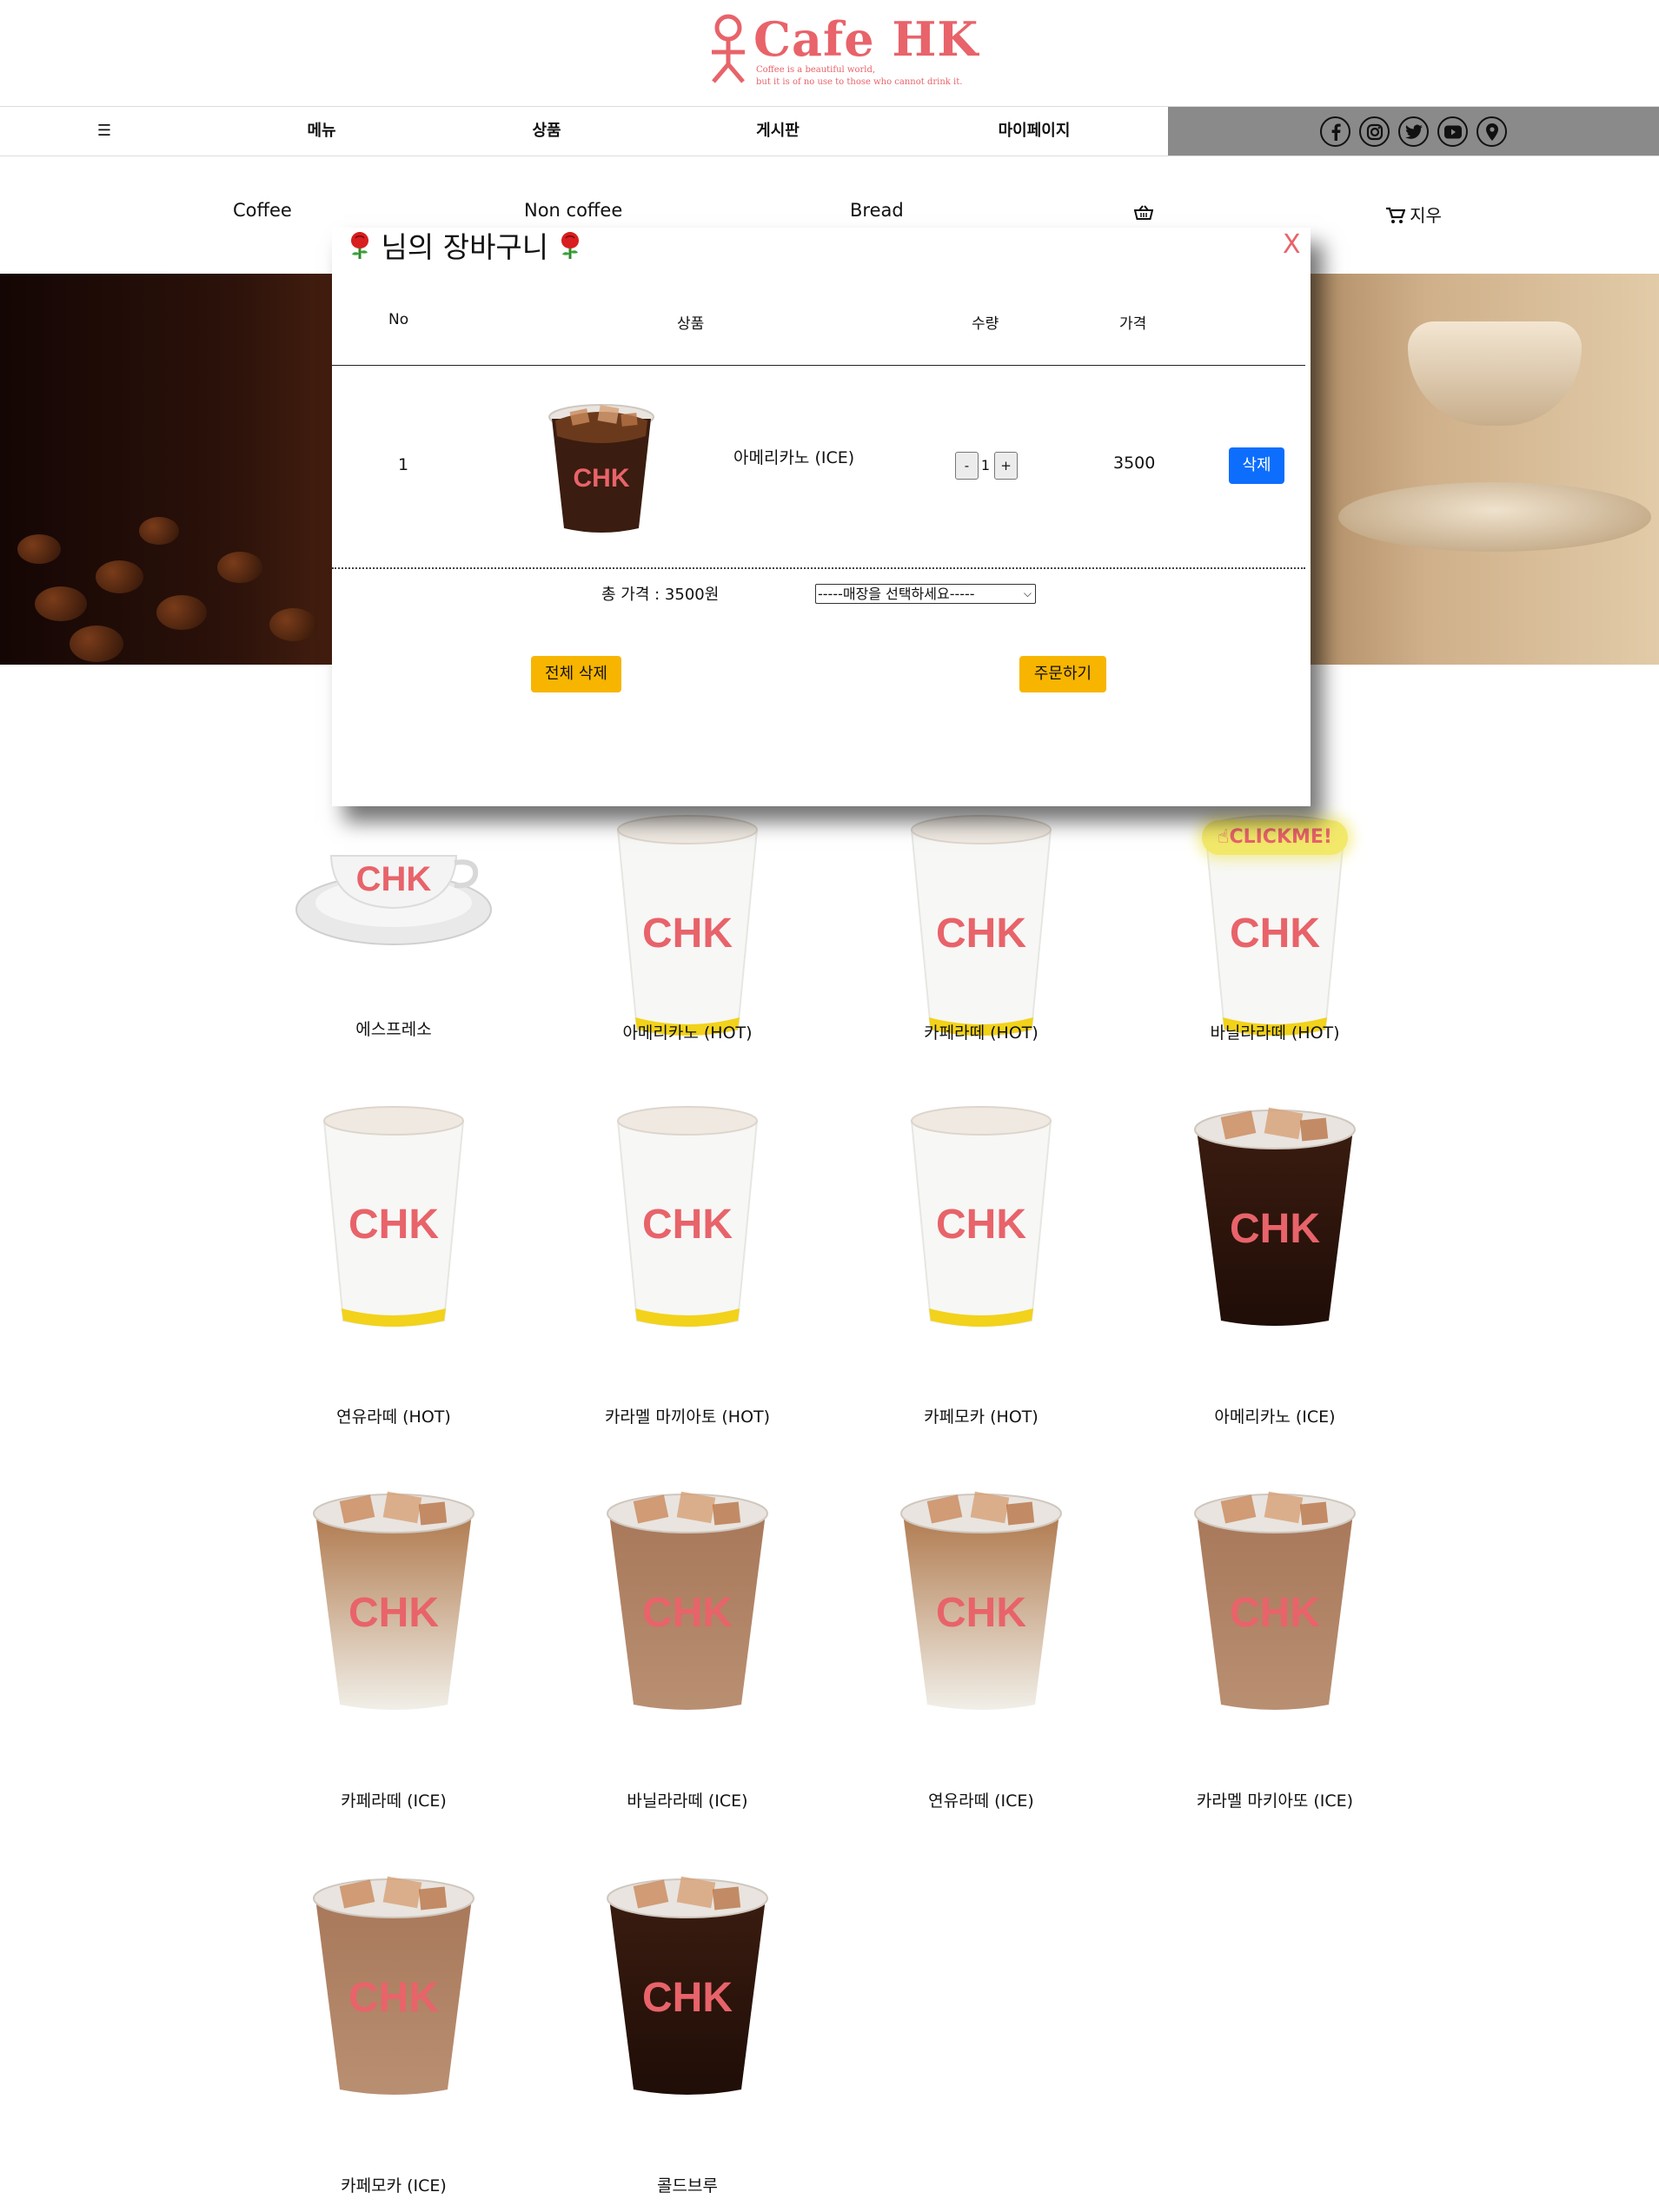  I want to click on product-name: 콜드브루, so click(687, 2184).